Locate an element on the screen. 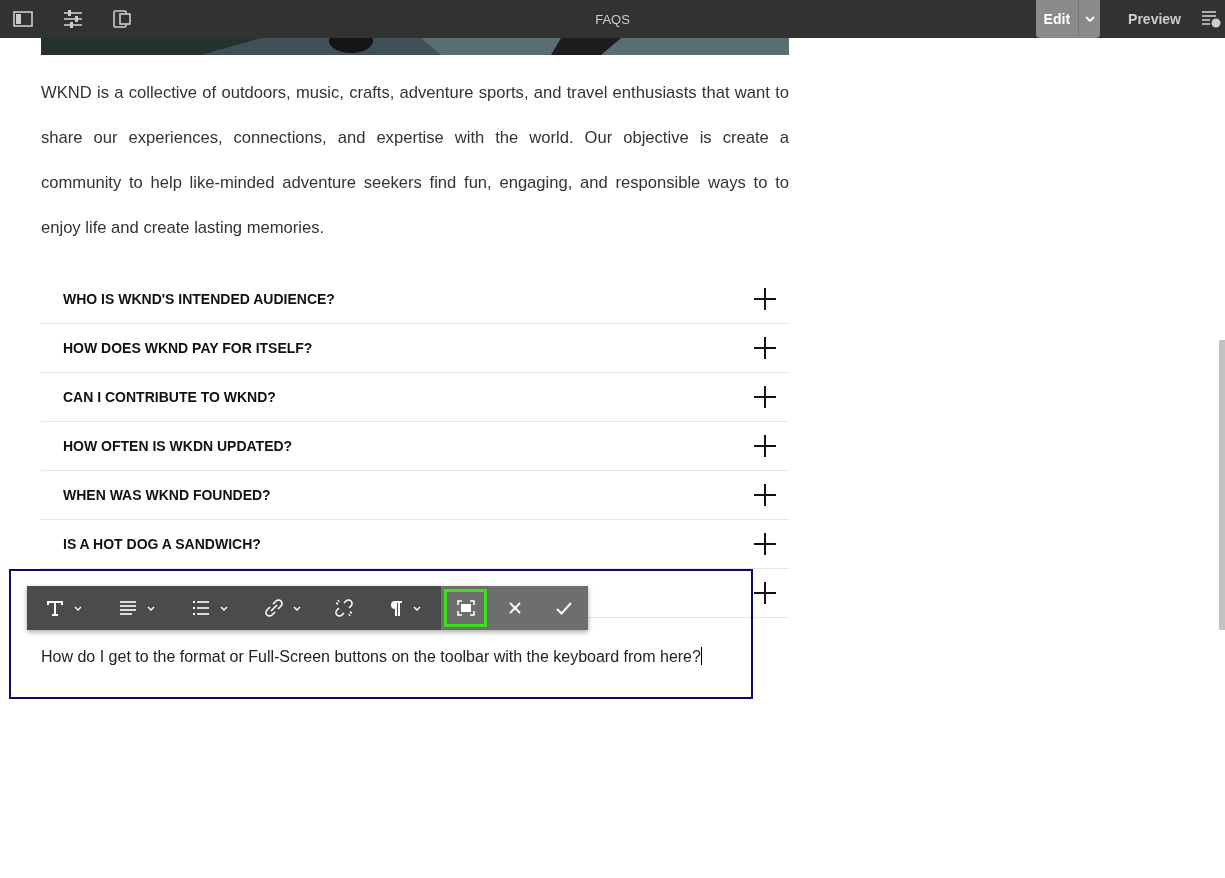 The image size is (1225, 878). checkmark-button is located at coordinates (563, 608).